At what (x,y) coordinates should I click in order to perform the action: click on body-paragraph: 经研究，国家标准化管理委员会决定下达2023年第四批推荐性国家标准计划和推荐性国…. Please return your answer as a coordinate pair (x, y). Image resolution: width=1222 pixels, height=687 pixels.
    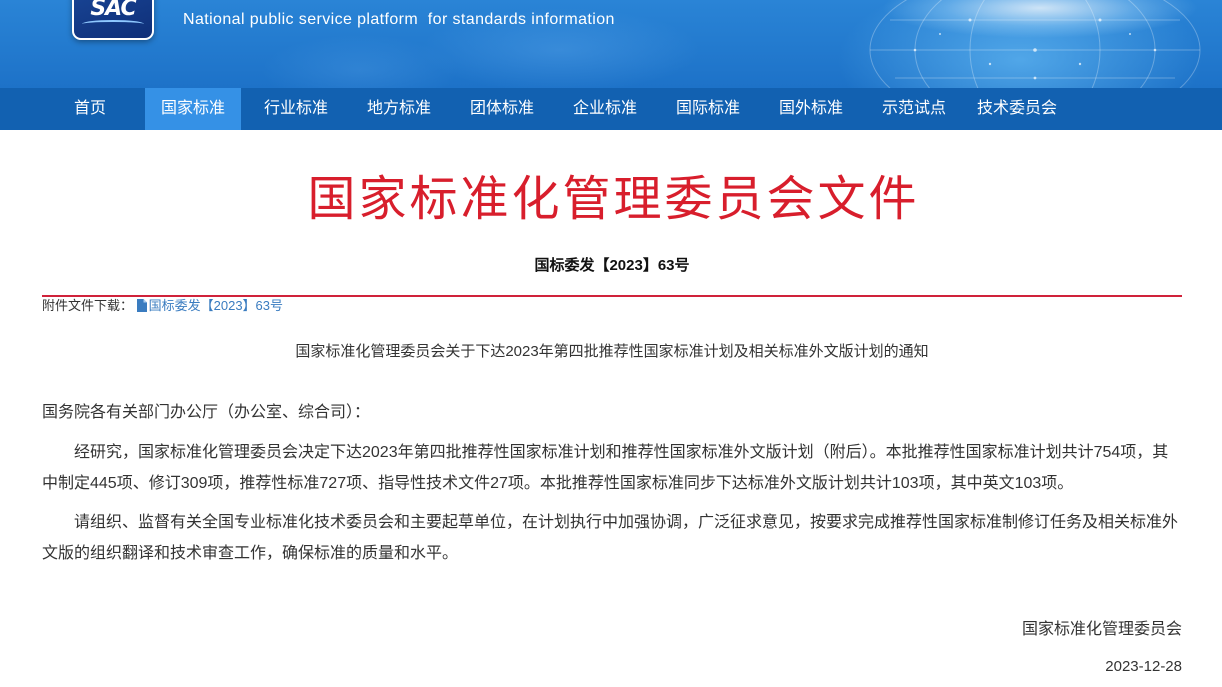
    Looking at the image, I should click on (605, 468).